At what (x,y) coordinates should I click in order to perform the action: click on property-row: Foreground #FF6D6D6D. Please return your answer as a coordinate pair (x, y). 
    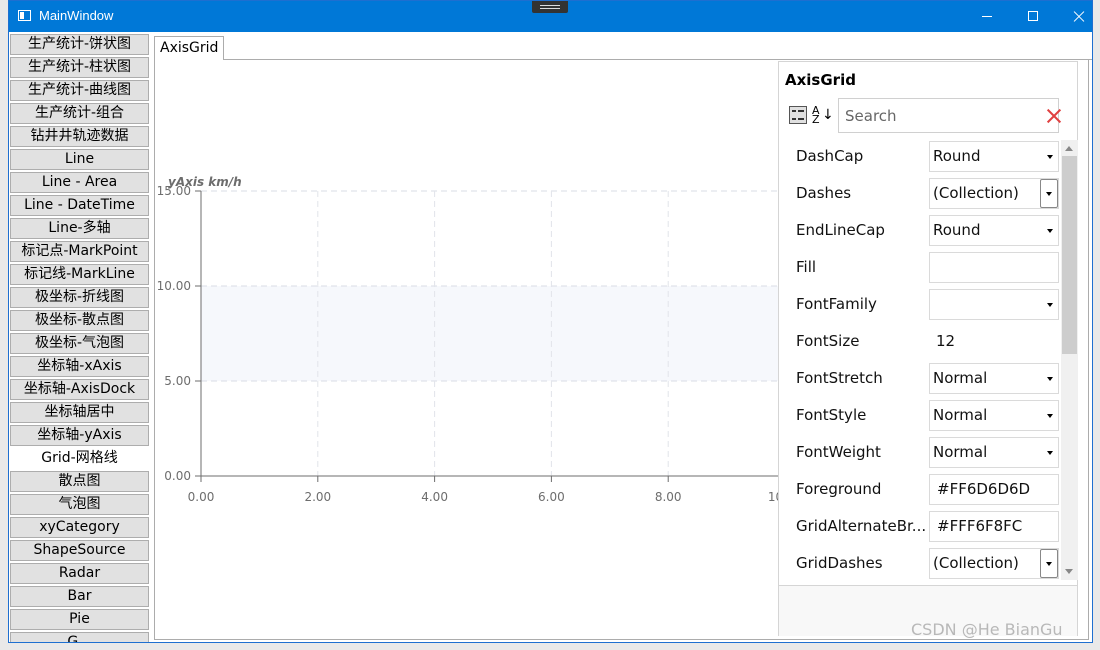
    Looking at the image, I should click on (920, 489).